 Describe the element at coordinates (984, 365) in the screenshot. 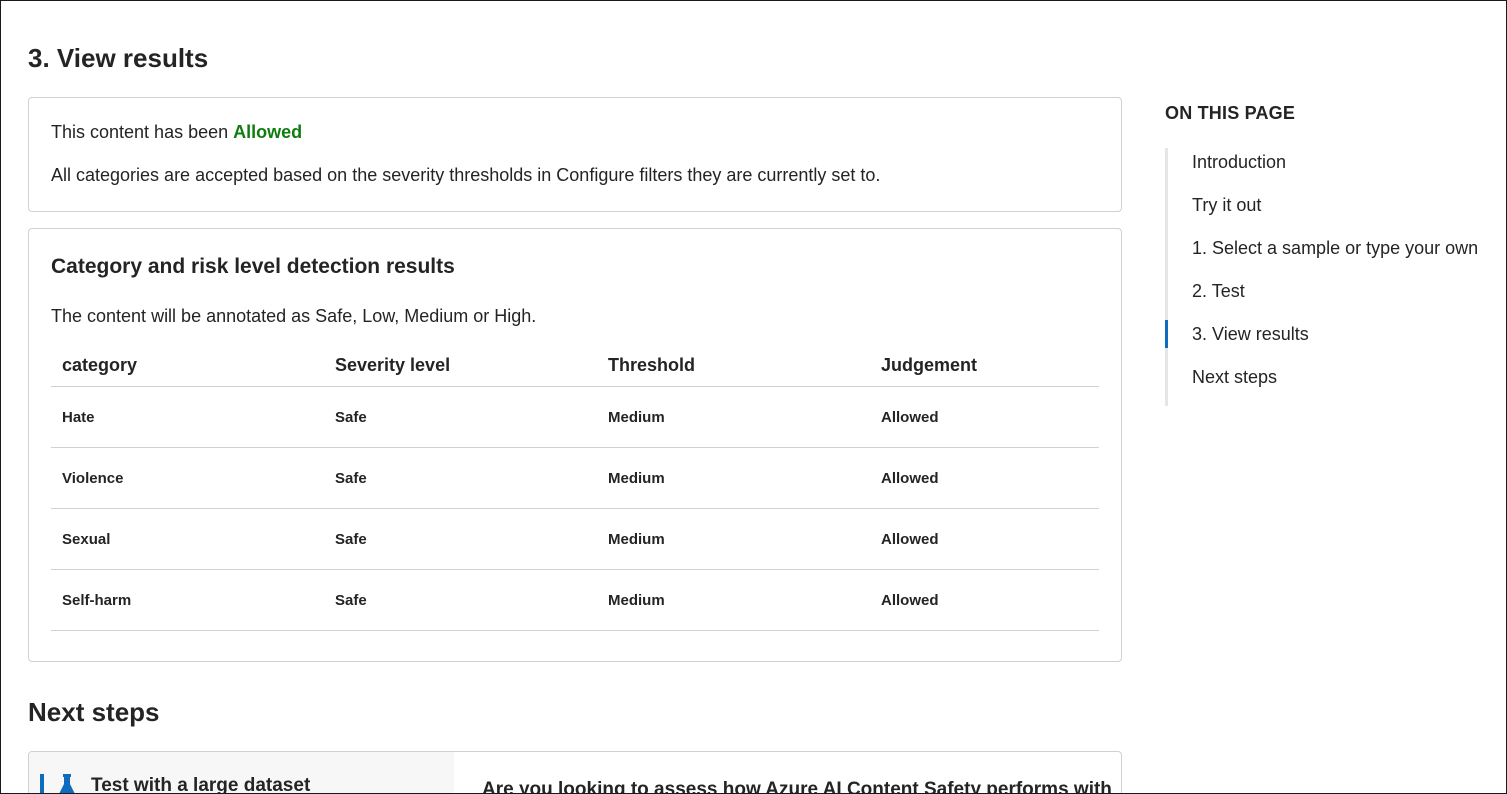

I see `column-header-judgement: Judgement` at that location.